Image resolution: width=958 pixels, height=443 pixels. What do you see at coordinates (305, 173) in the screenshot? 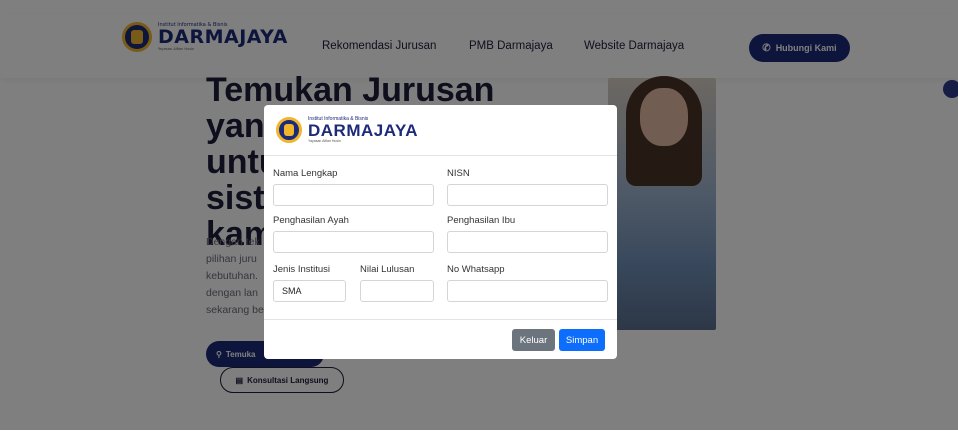
I see `nama-lengkap-label: Nama Lengkap` at bounding box center [305, 173].